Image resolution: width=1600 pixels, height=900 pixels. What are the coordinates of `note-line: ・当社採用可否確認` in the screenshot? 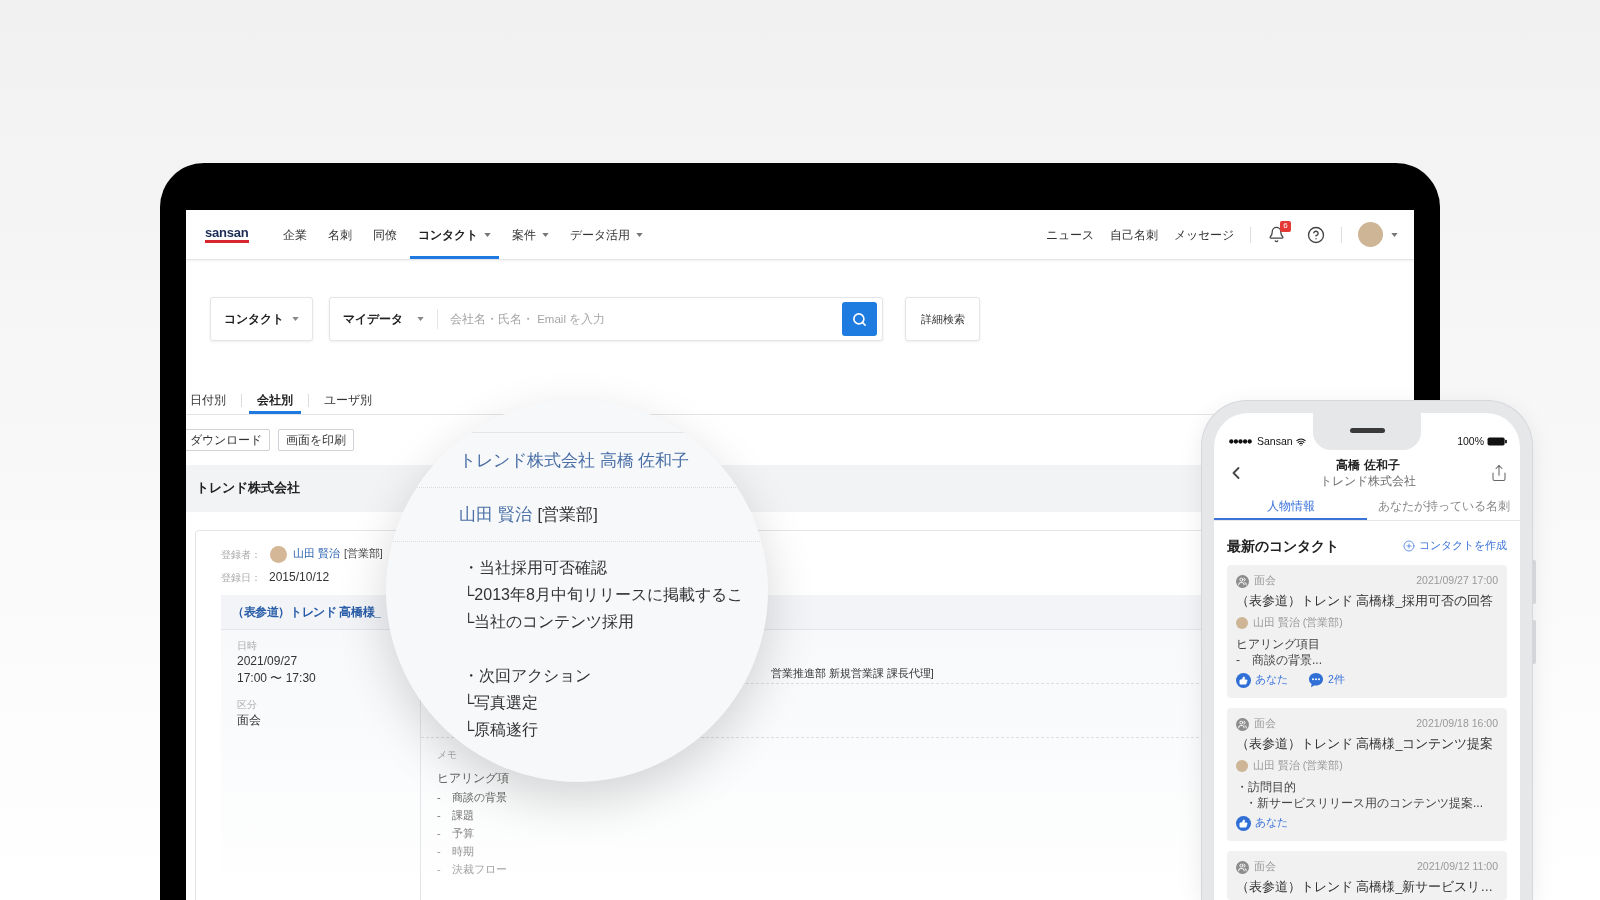 It's located at (535, 568).